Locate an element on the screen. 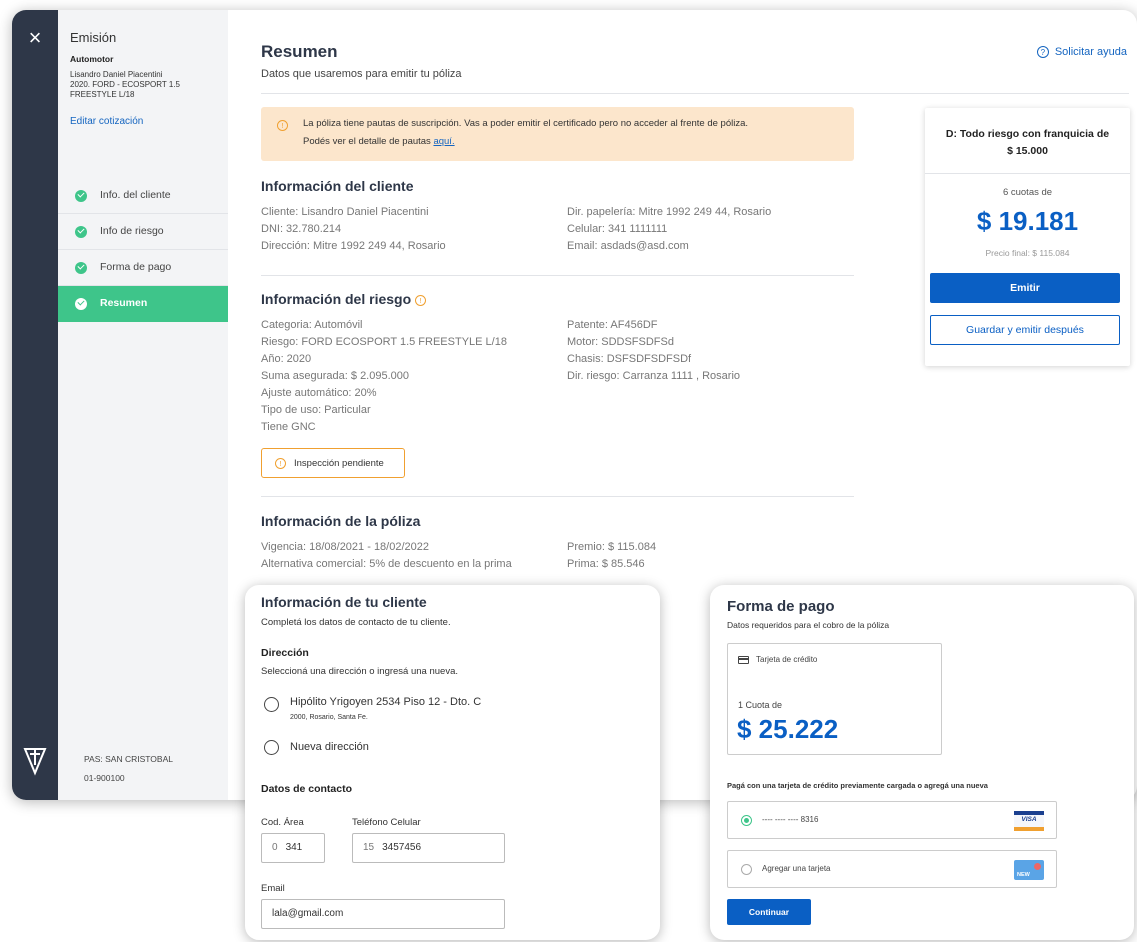 This screenshot has width=1137, height=942. payment-amount: $ 25.222 is located at coordinates (788, 729).